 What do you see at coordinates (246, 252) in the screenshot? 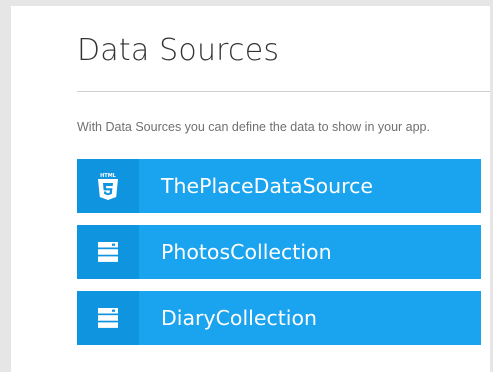
I see `data-source-label: PhotosCollection` at bounding box center [246, 252].